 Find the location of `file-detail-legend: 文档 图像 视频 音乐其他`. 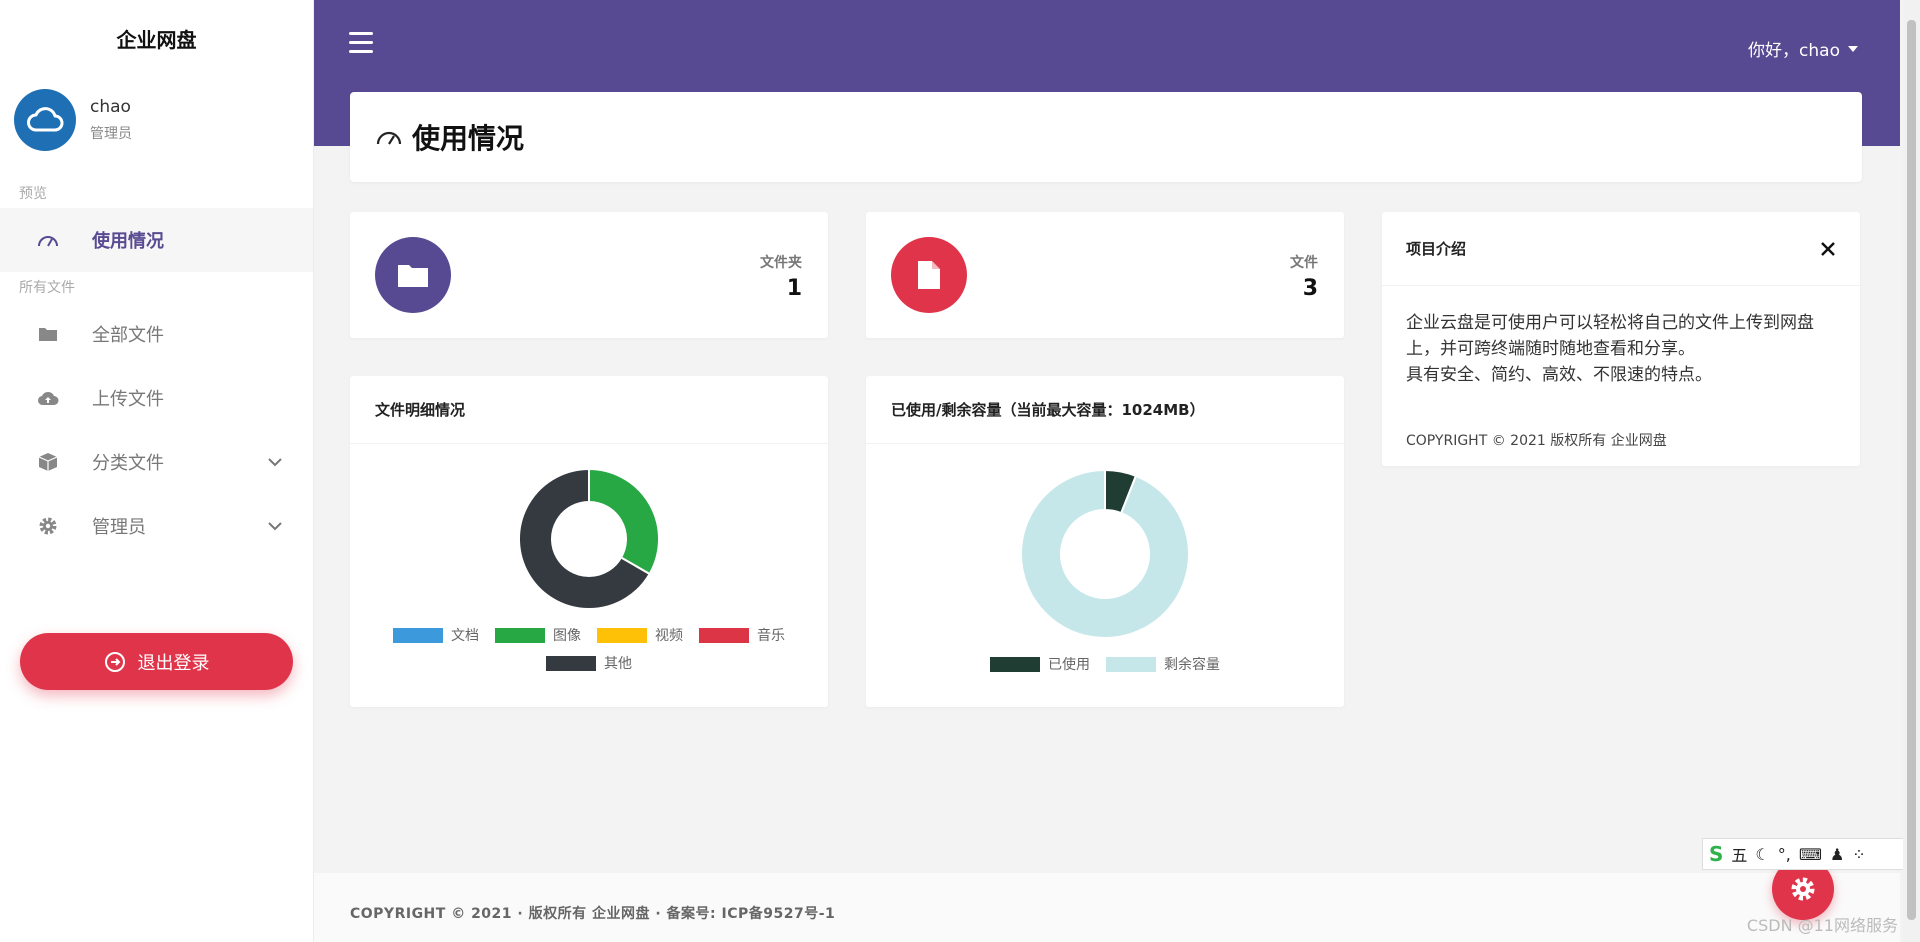

file-detail-legend: 文档 图像 视频 音乐其他 is located at coordinates (589, 649).